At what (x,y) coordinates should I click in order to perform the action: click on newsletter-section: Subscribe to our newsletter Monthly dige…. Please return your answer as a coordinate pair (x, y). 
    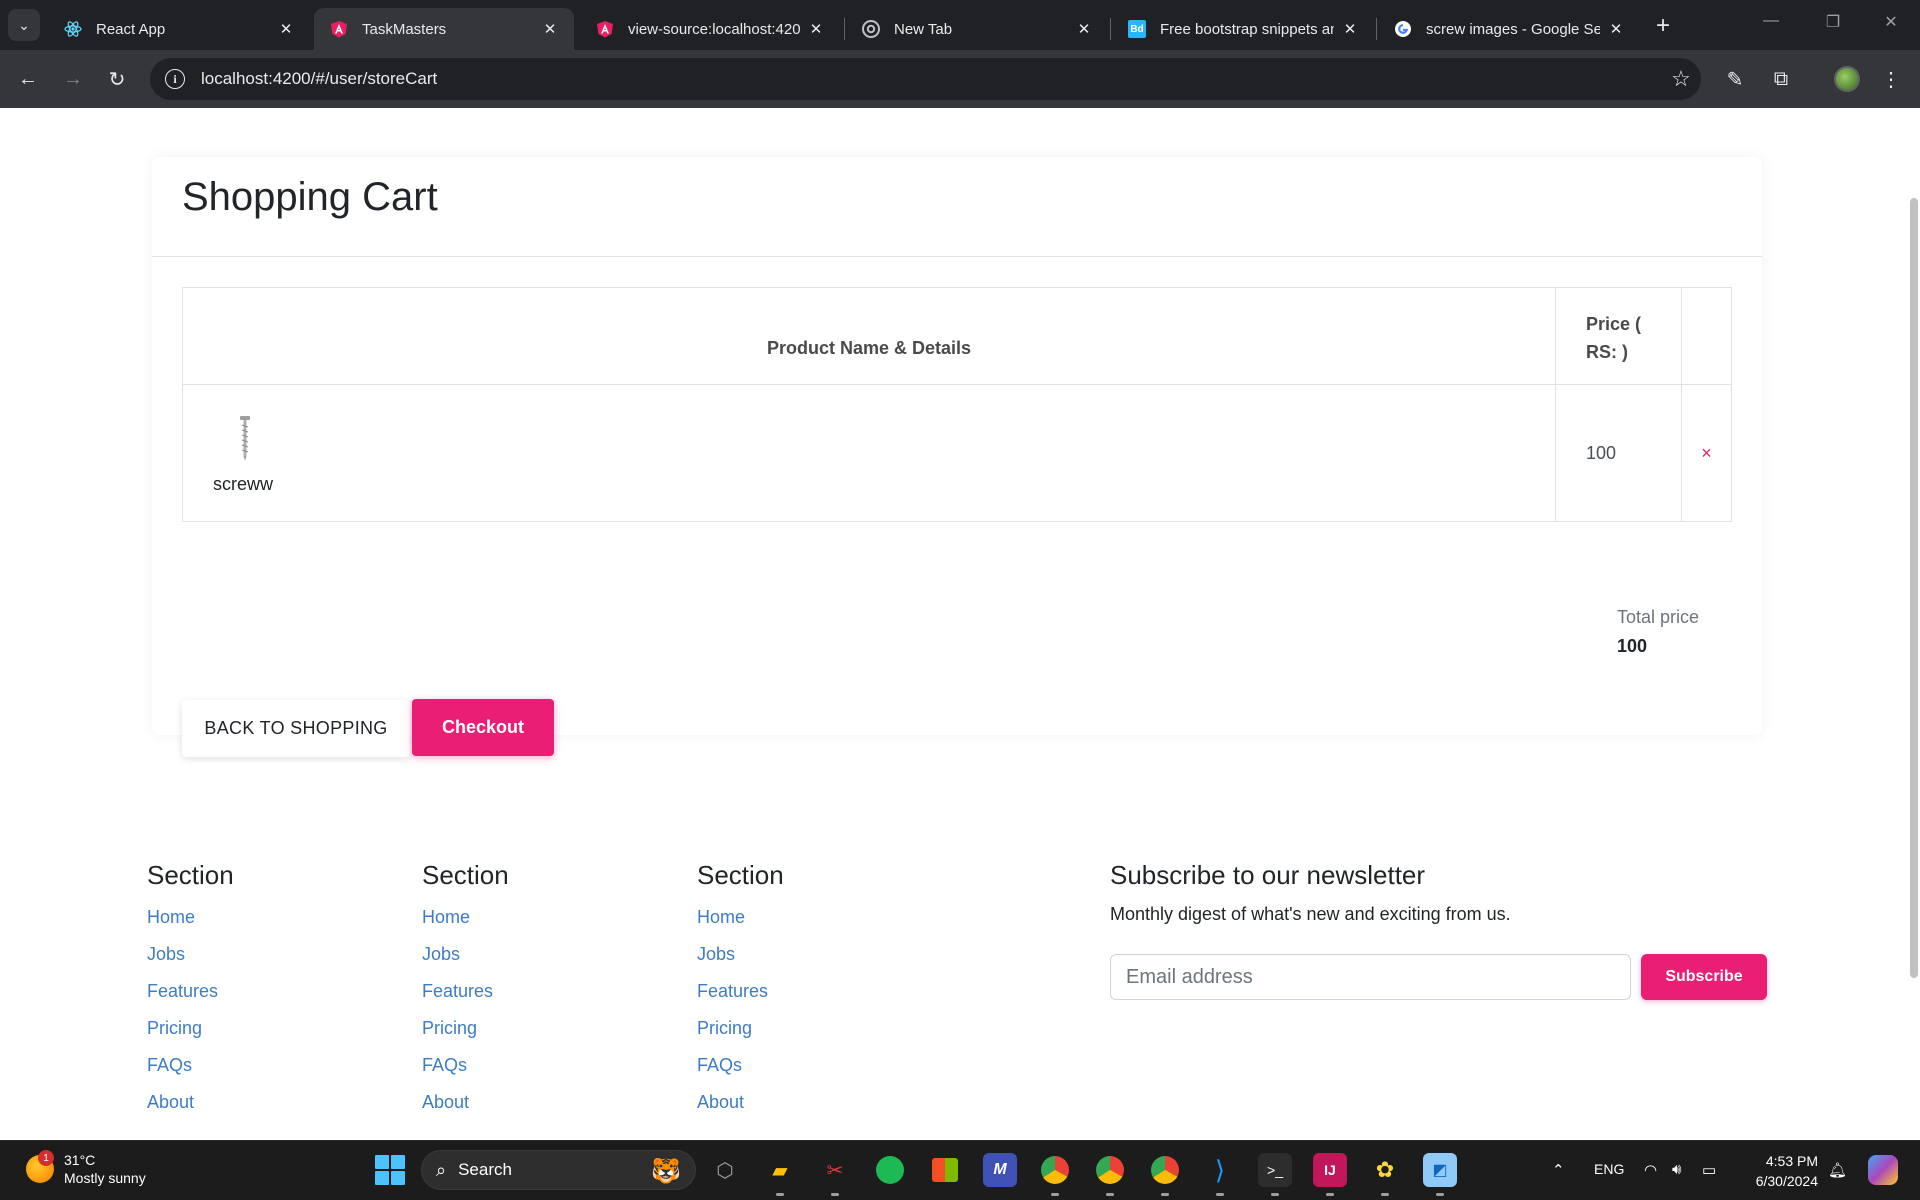
    Looking at the image, I should click on (1440, 930).